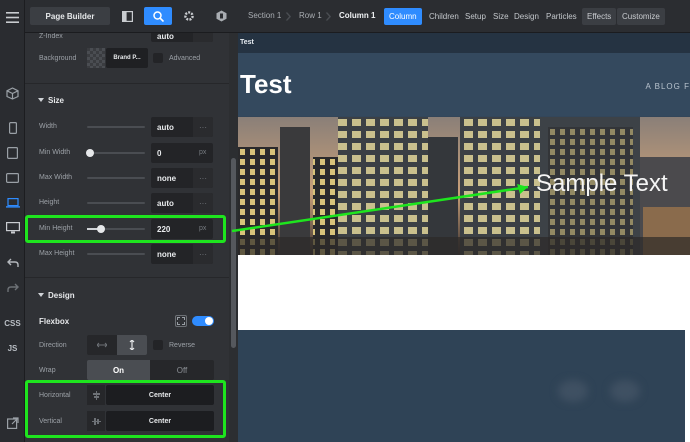 This screenshot has height=442, width=690. Describe the element at coordinates (165, 203) in the screenshot. I see `height-value: auto` at that location.